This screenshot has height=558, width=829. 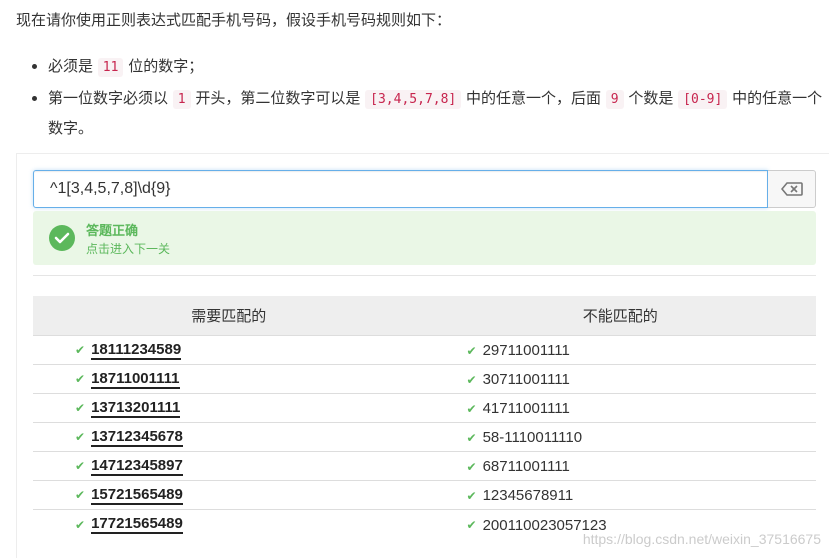 What do you see at coordinates (181, 99) in the screenshot?
I see `rule-code: 1` at bounding box center [181, 99].